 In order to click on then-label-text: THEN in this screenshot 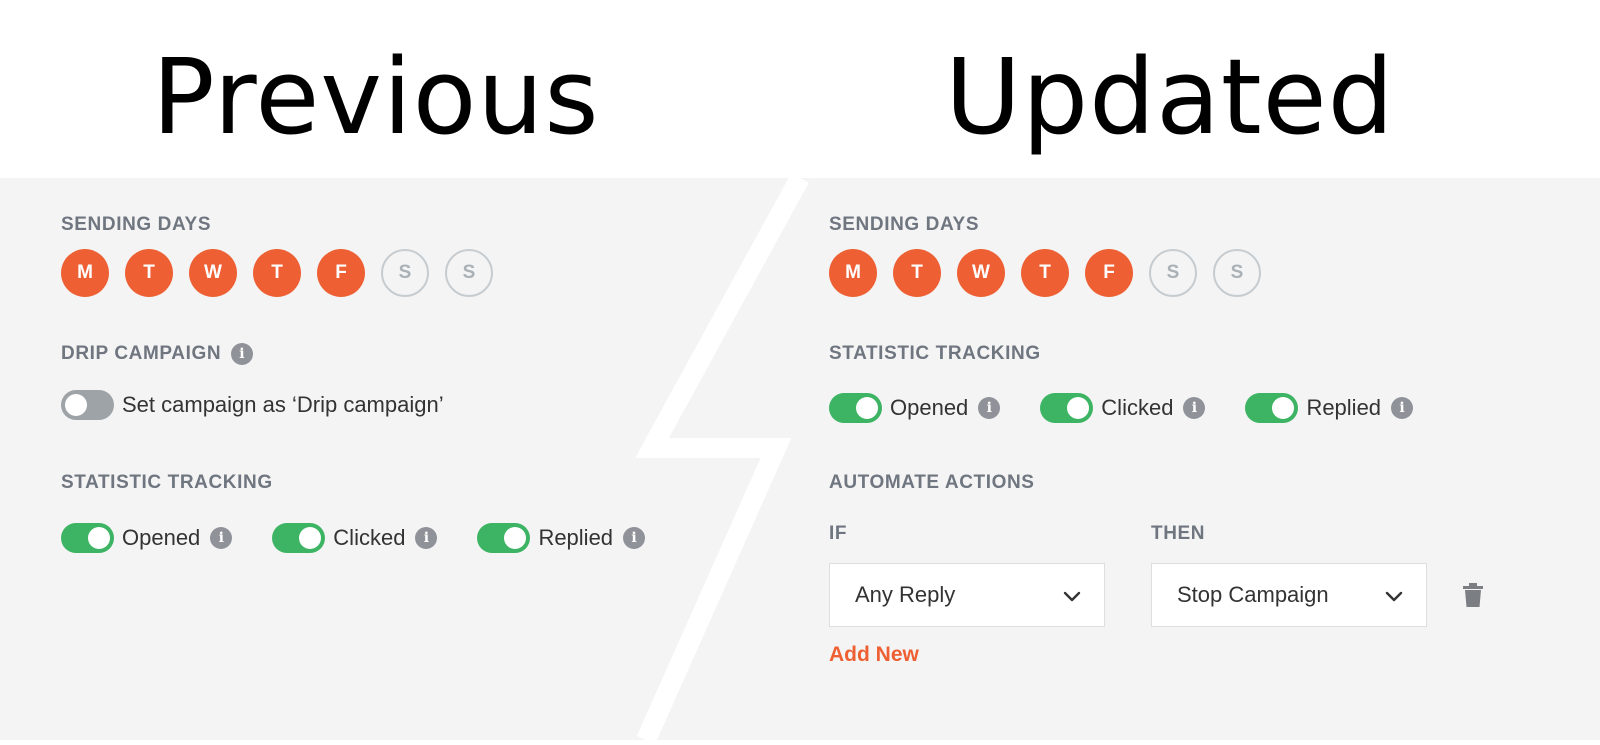, I will do `click(1178, 533)`.